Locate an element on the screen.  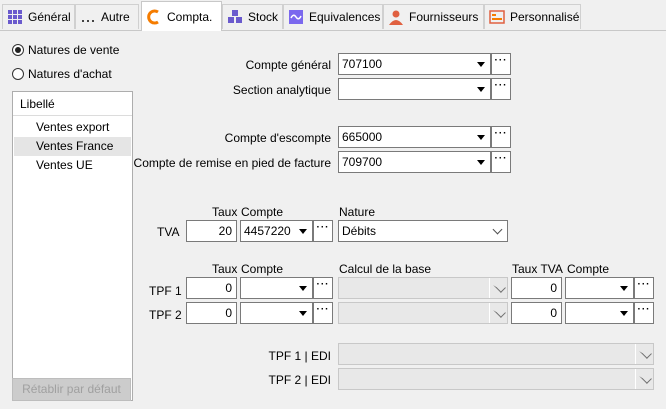
grid-icon is located at coordinates (15, 17).